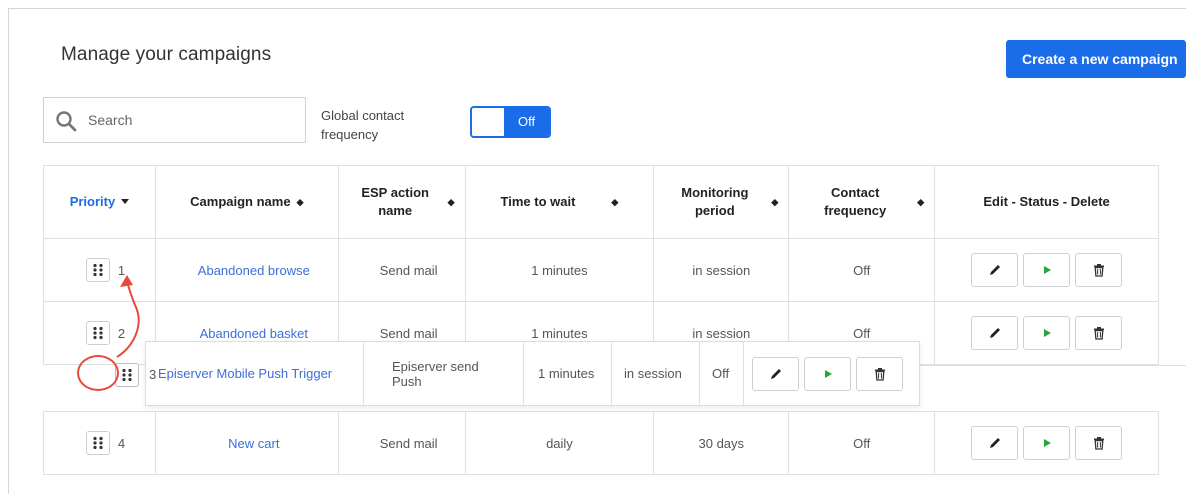 This screenshot has height=494, width=1186. I want to click on column-header-label: Campaign name, so click(240, 201).